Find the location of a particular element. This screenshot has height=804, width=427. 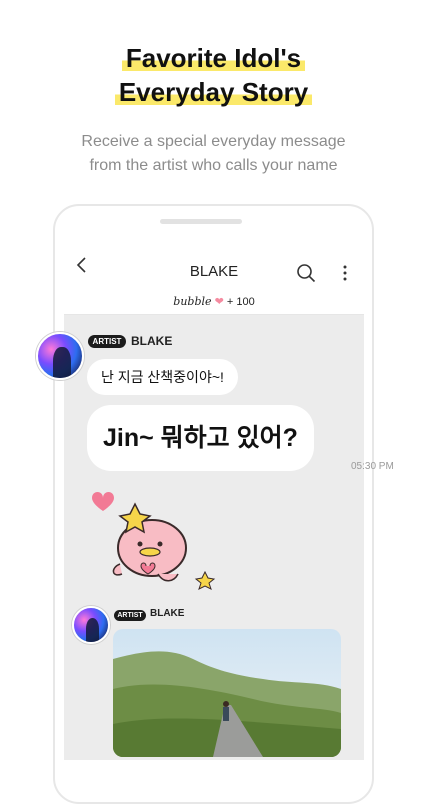

heart-character-sticker is located at coordinates (154, 541).